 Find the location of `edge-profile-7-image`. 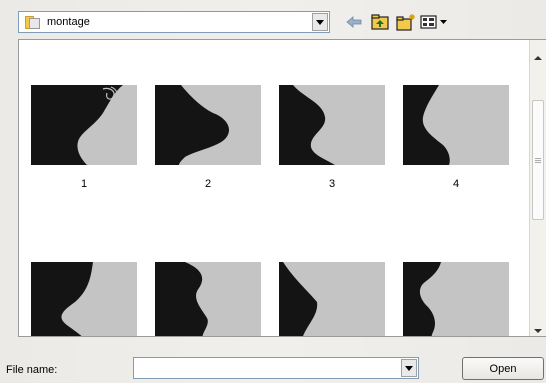

edge-profile-7-image is located at coordinates (332, 299).